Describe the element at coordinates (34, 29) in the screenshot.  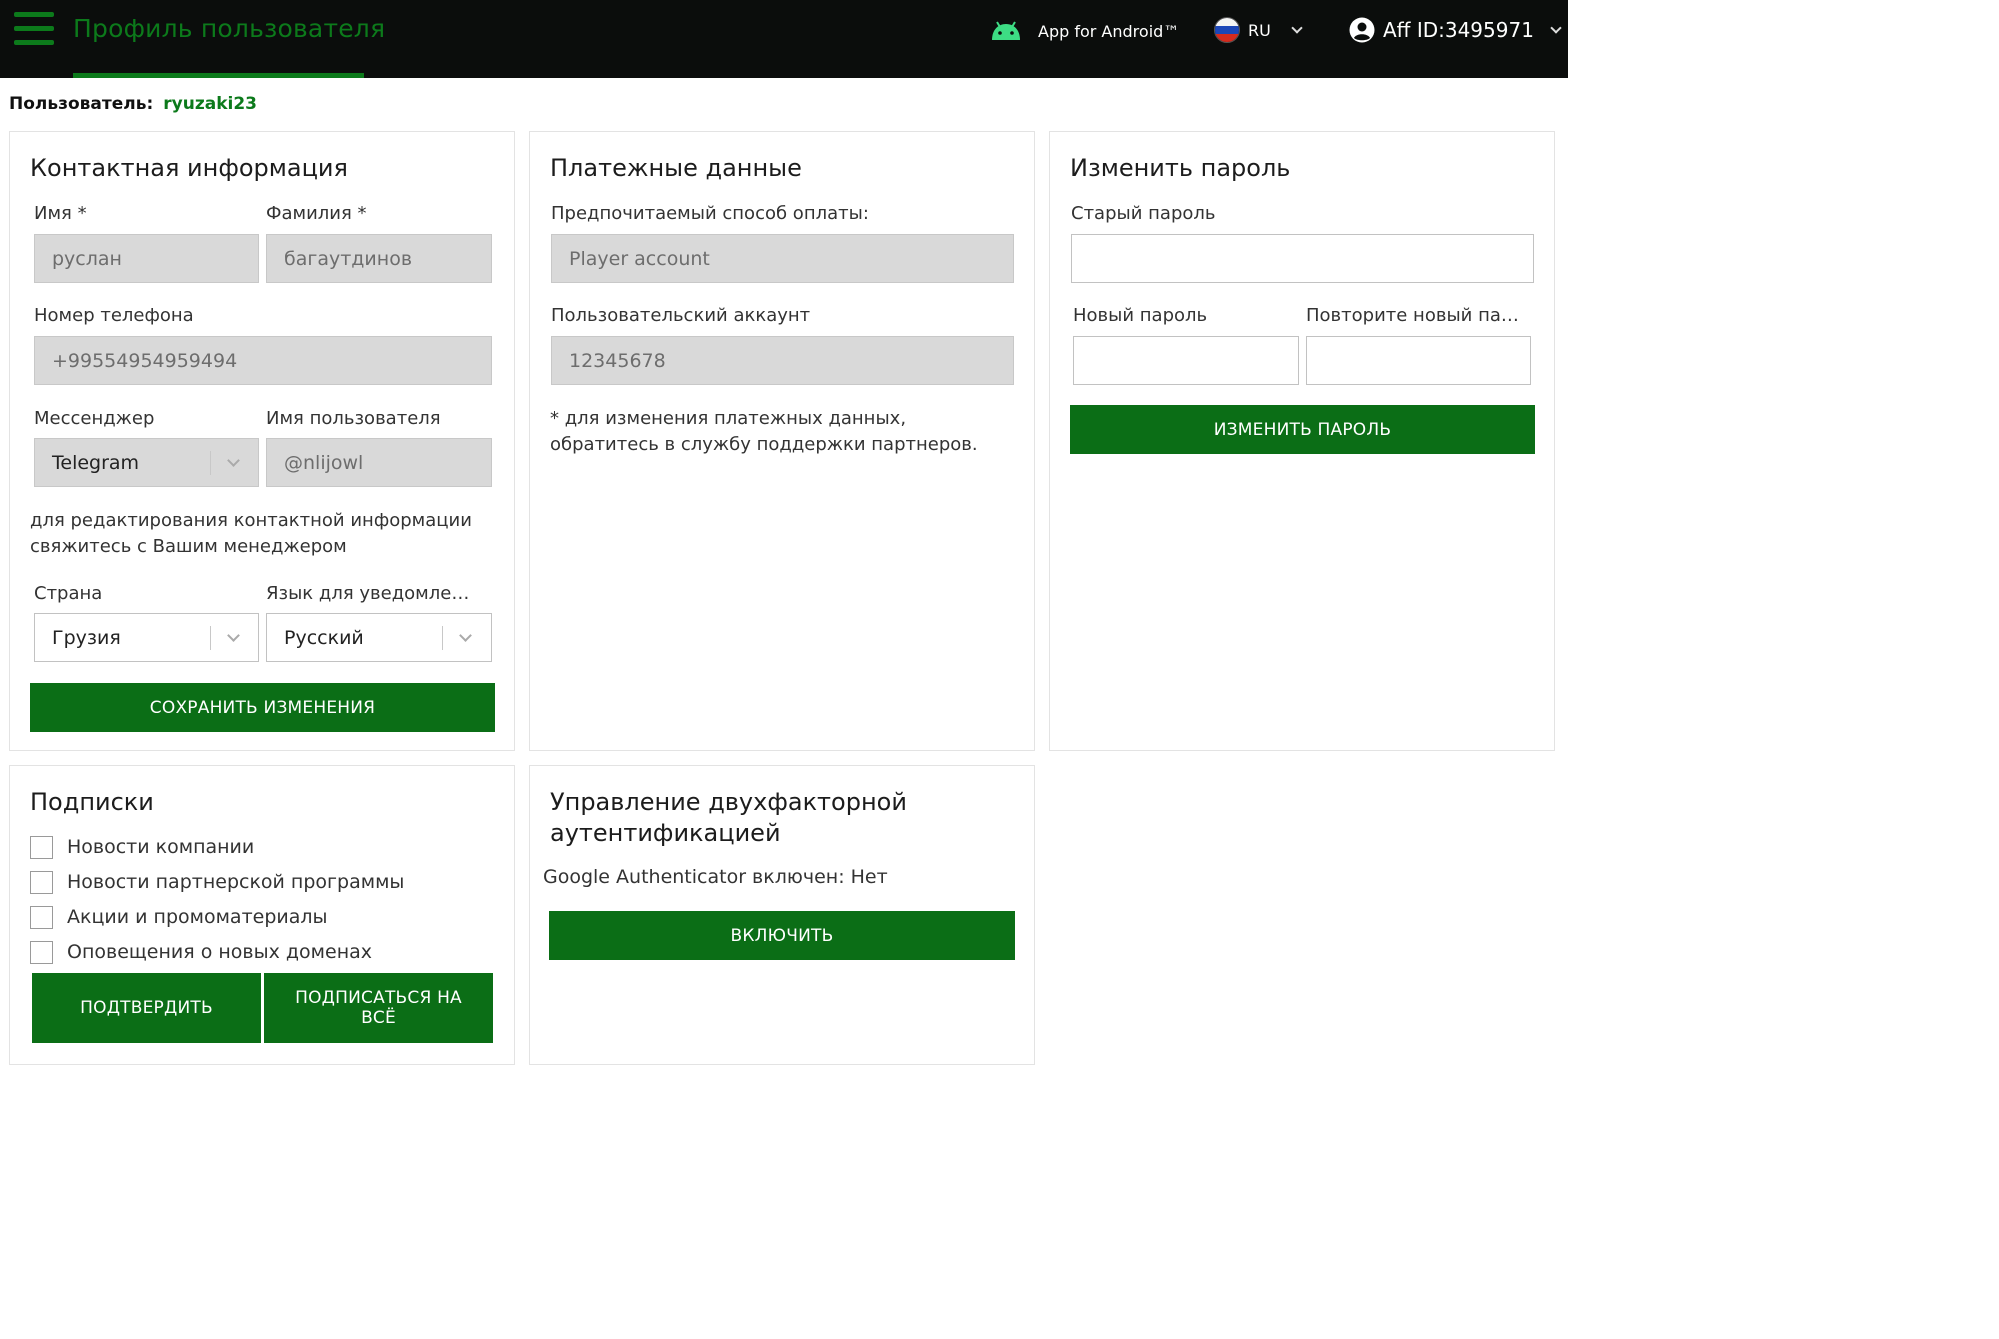
I see `hamburger-icon` at that location.